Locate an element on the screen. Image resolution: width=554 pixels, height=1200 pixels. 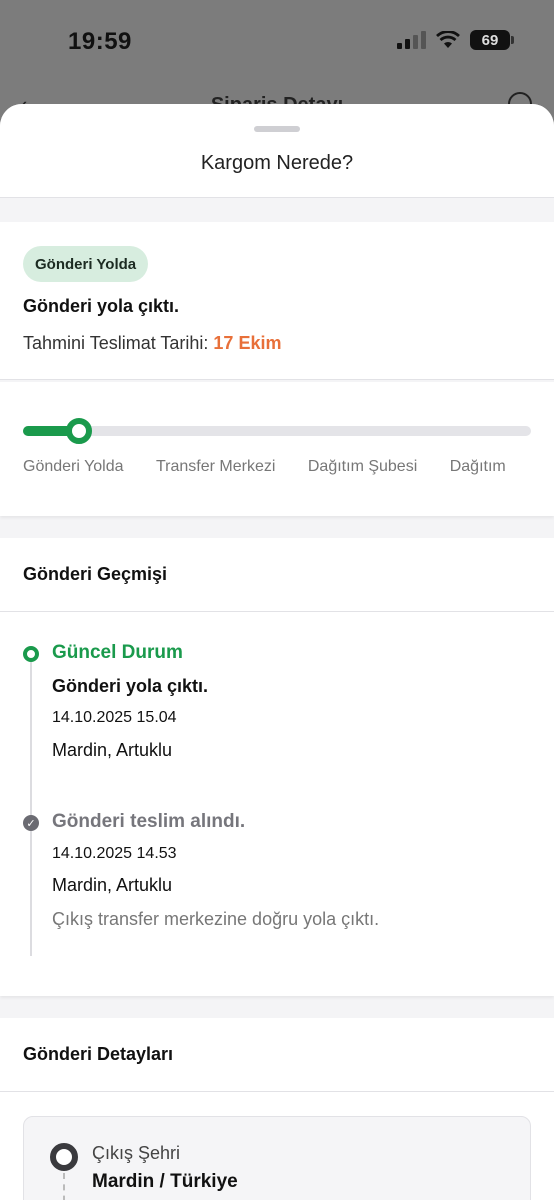
wifi-icon is located at coordinates (448, 39).